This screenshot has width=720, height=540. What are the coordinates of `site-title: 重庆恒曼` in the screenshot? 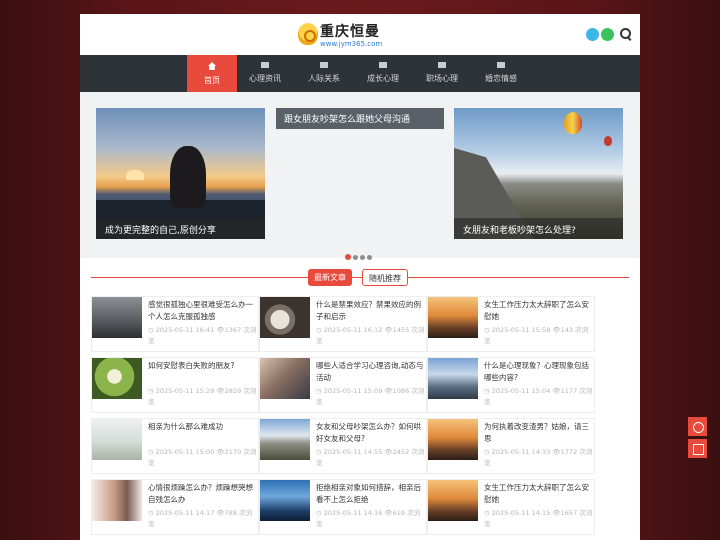 It's located at (350, 32).